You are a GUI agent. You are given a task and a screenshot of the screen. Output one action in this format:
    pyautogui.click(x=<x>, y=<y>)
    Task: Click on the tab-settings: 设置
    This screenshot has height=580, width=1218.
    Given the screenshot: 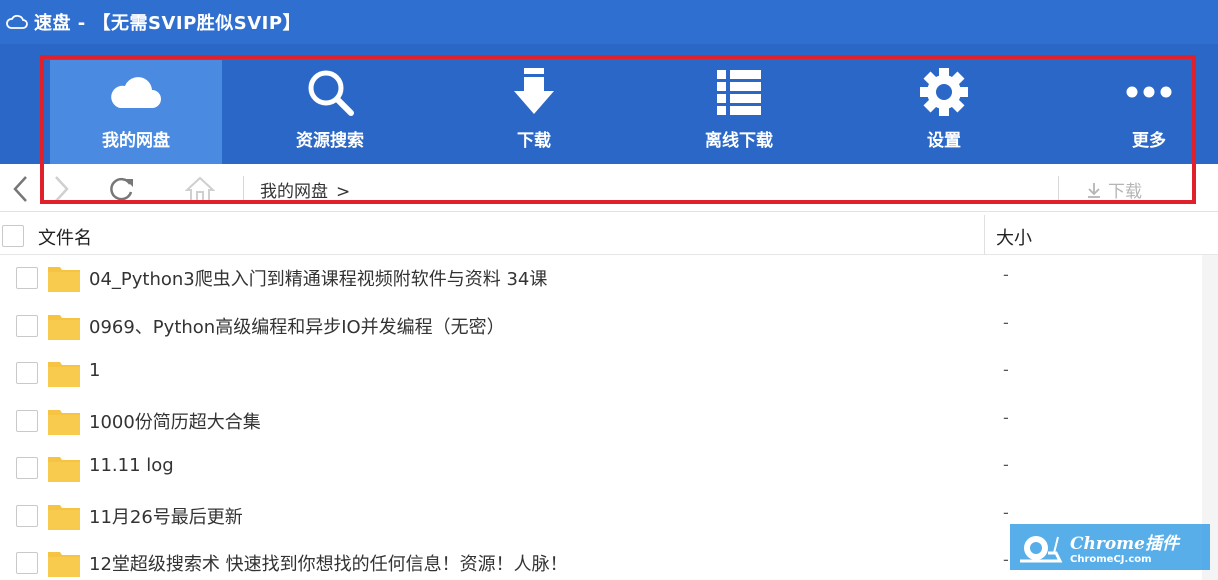 What is the action you would take?
    pyautogui.click(x=944, y=112)
    